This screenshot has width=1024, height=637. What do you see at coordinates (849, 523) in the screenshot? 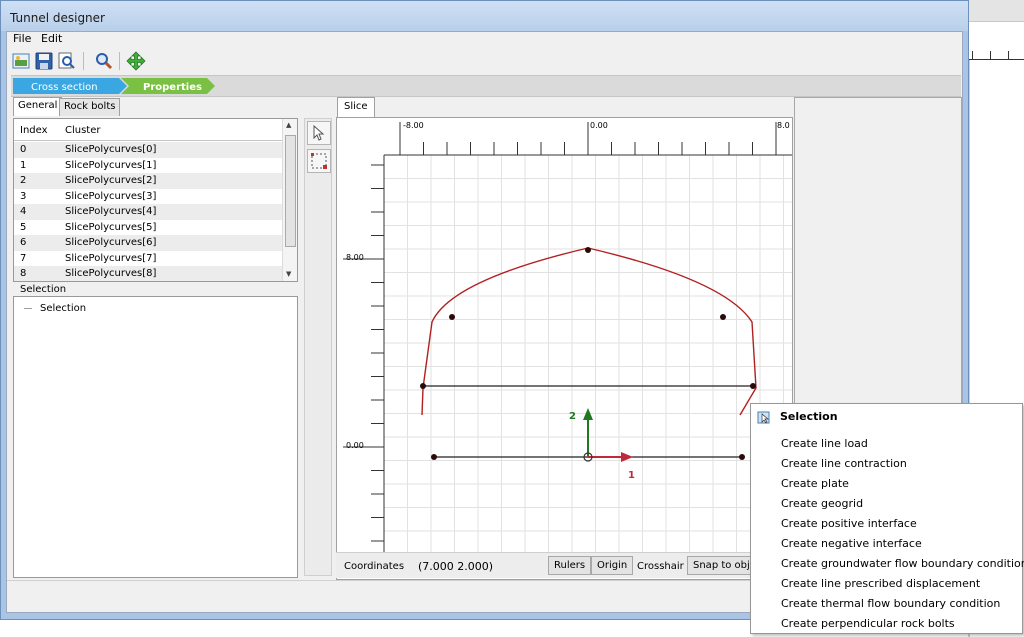
I see `context-menu-item: Create positive interface` at bounding box center [849, 523].